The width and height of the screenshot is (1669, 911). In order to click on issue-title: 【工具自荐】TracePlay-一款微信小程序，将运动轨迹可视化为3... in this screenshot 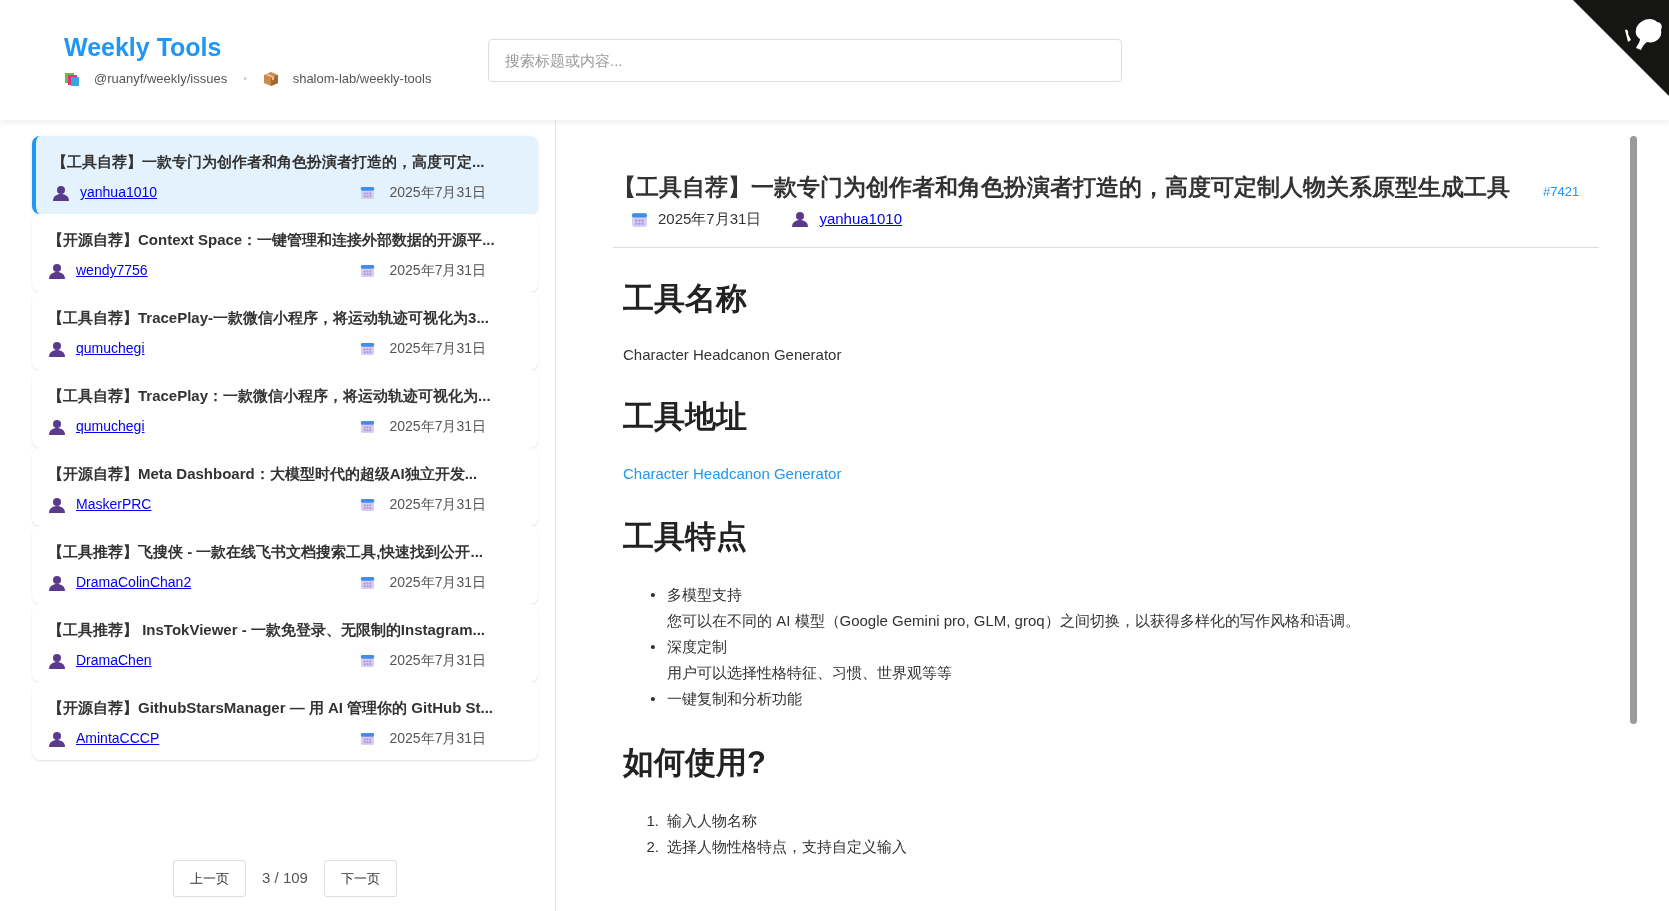, I will do `click(269, 318)`.